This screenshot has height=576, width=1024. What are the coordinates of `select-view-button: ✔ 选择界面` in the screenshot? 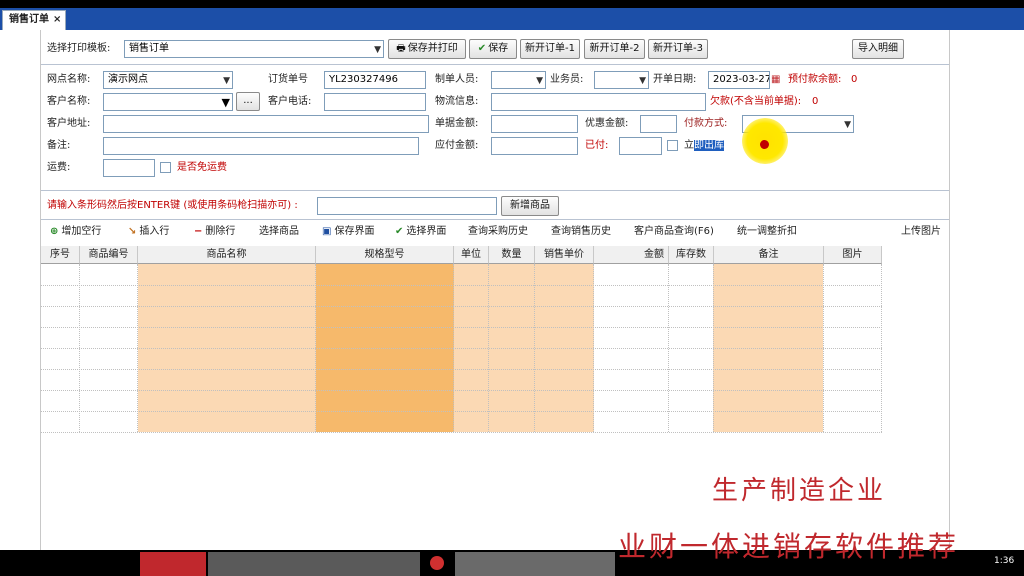 It's located at (420, 232).